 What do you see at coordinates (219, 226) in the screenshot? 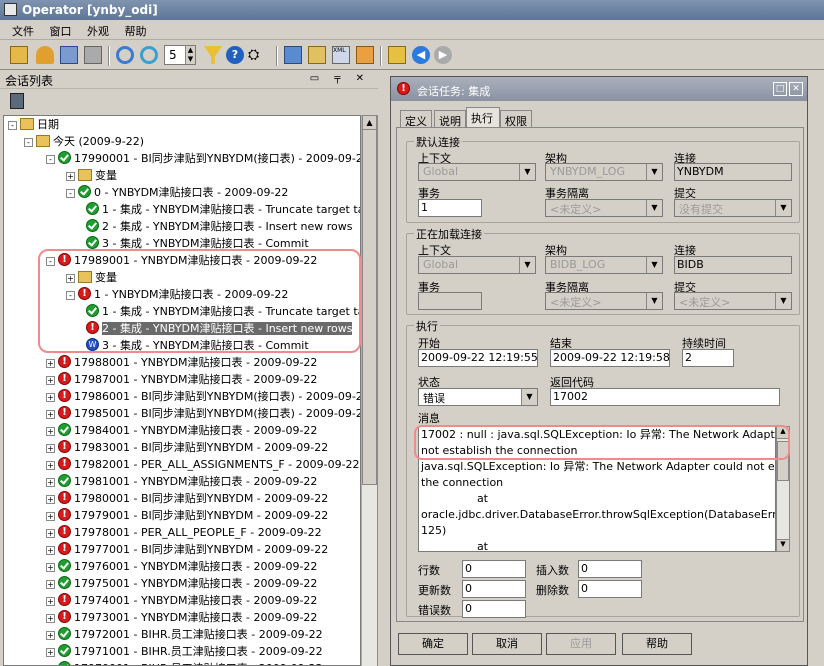
I see `tree-row: 2 - 集成 - YNBYDM津贴接口表 - Insert new rows` at bounding box center [219, 226].